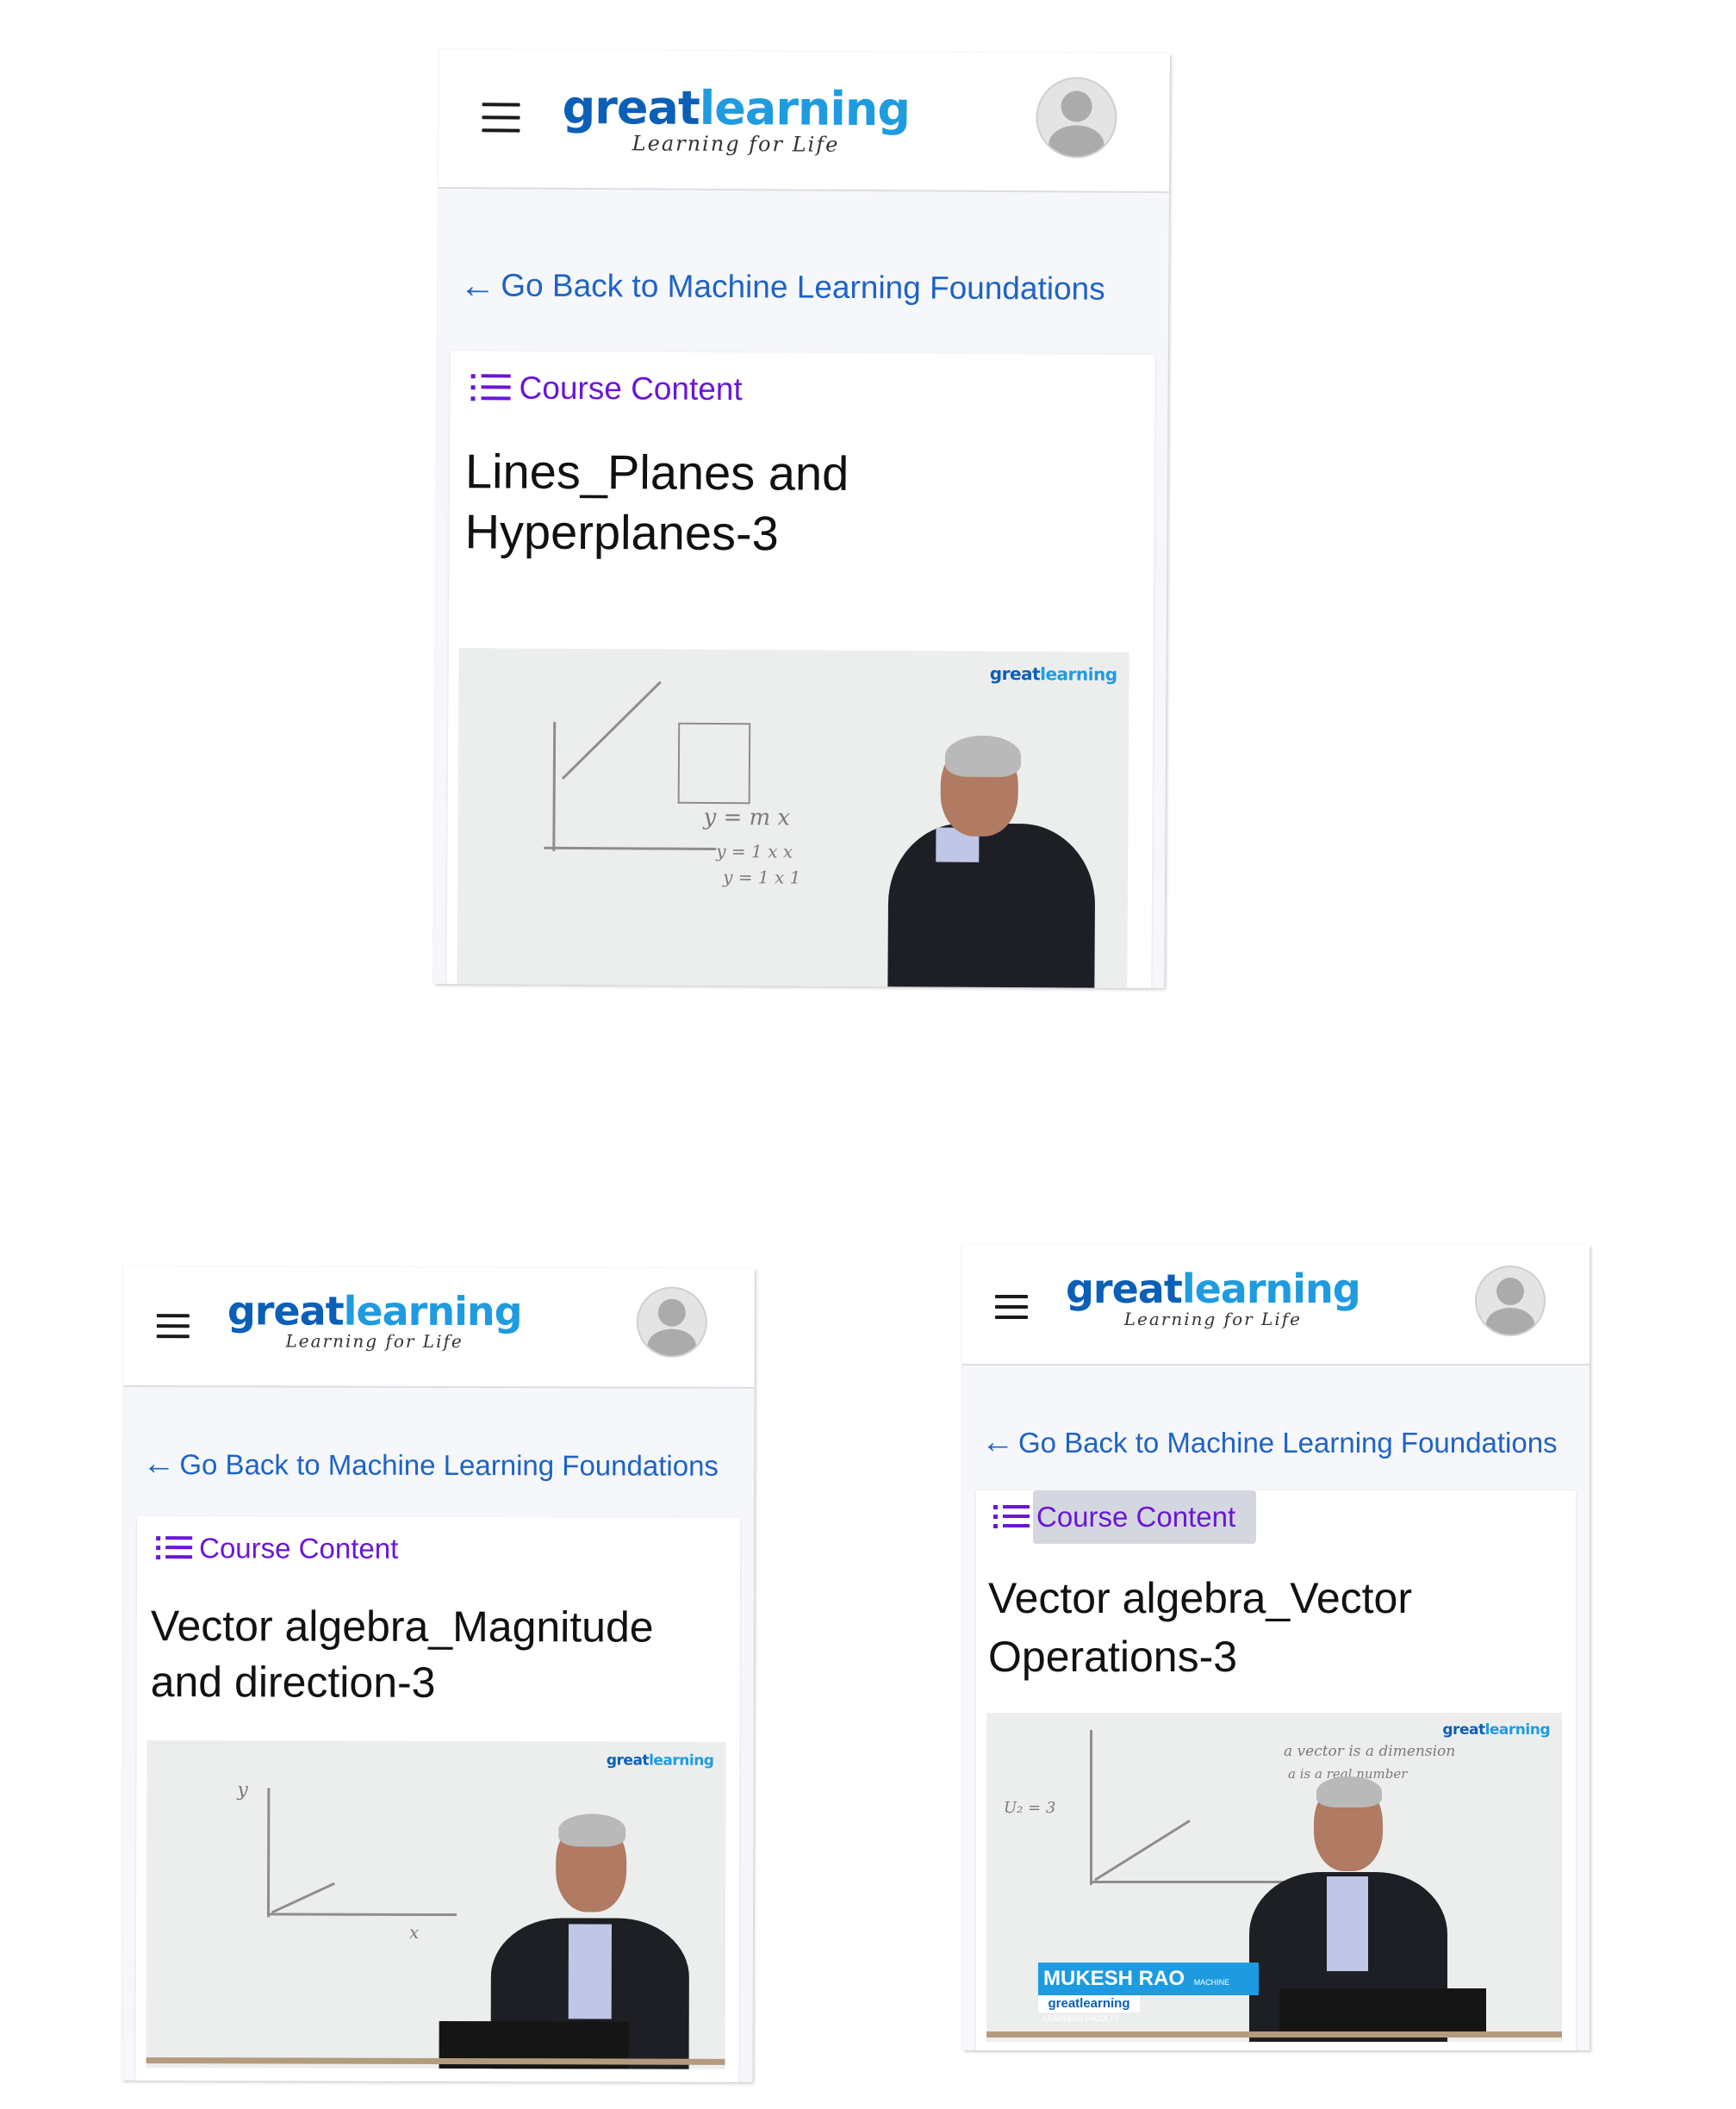  I want to click on board-label: y, so click(243, 1790).